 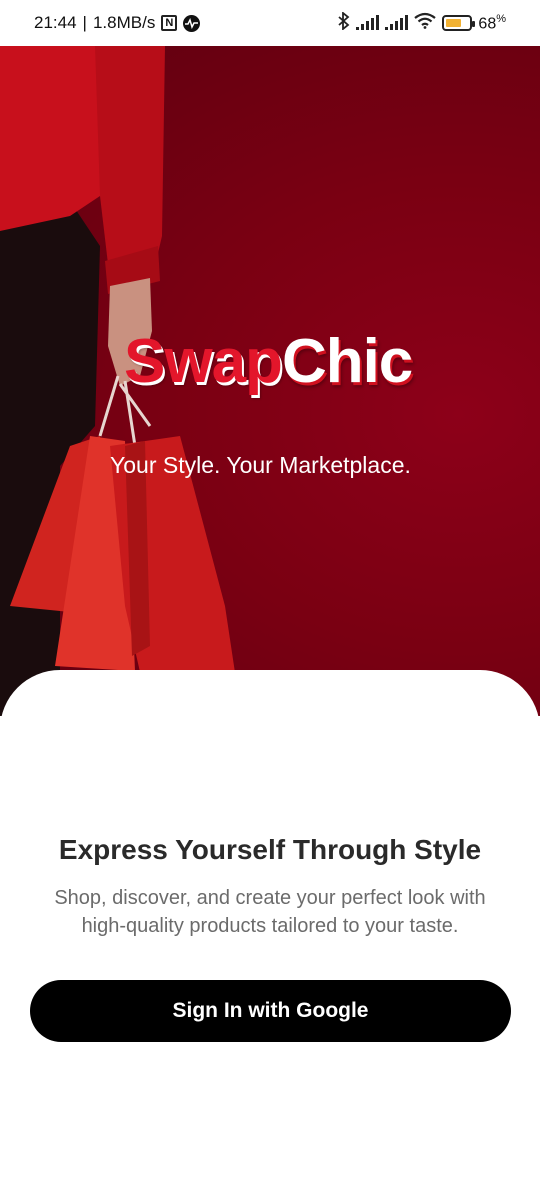 I want to click on brand-logo: SwapChic, so click(x=268, y=361).